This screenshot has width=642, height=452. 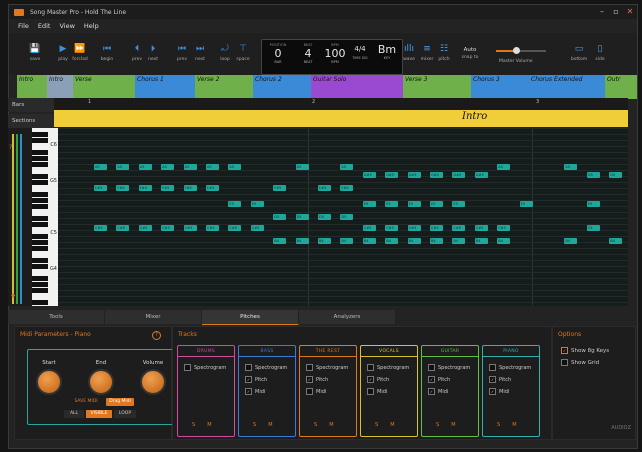 What do you see at coordinates (579, 56) in the screenshot?
I see `bottom-button: ▭ bottom` at bounding box center [579, 56].